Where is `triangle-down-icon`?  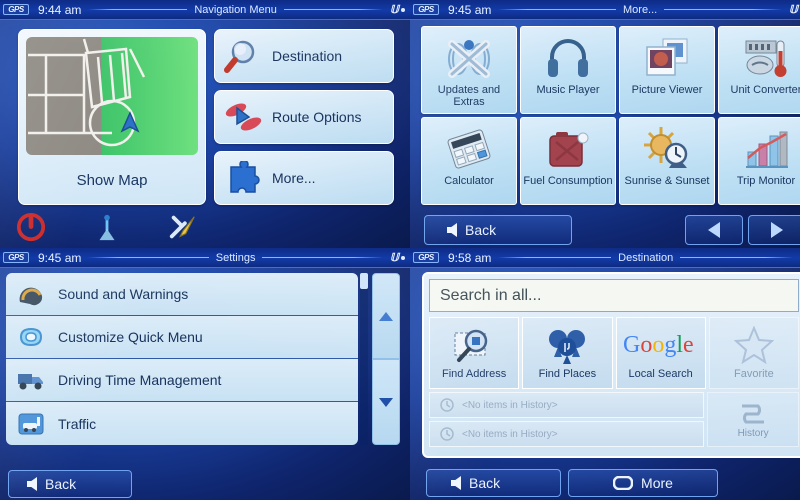
triangle-down-icon is located at coordinates (386, 402).